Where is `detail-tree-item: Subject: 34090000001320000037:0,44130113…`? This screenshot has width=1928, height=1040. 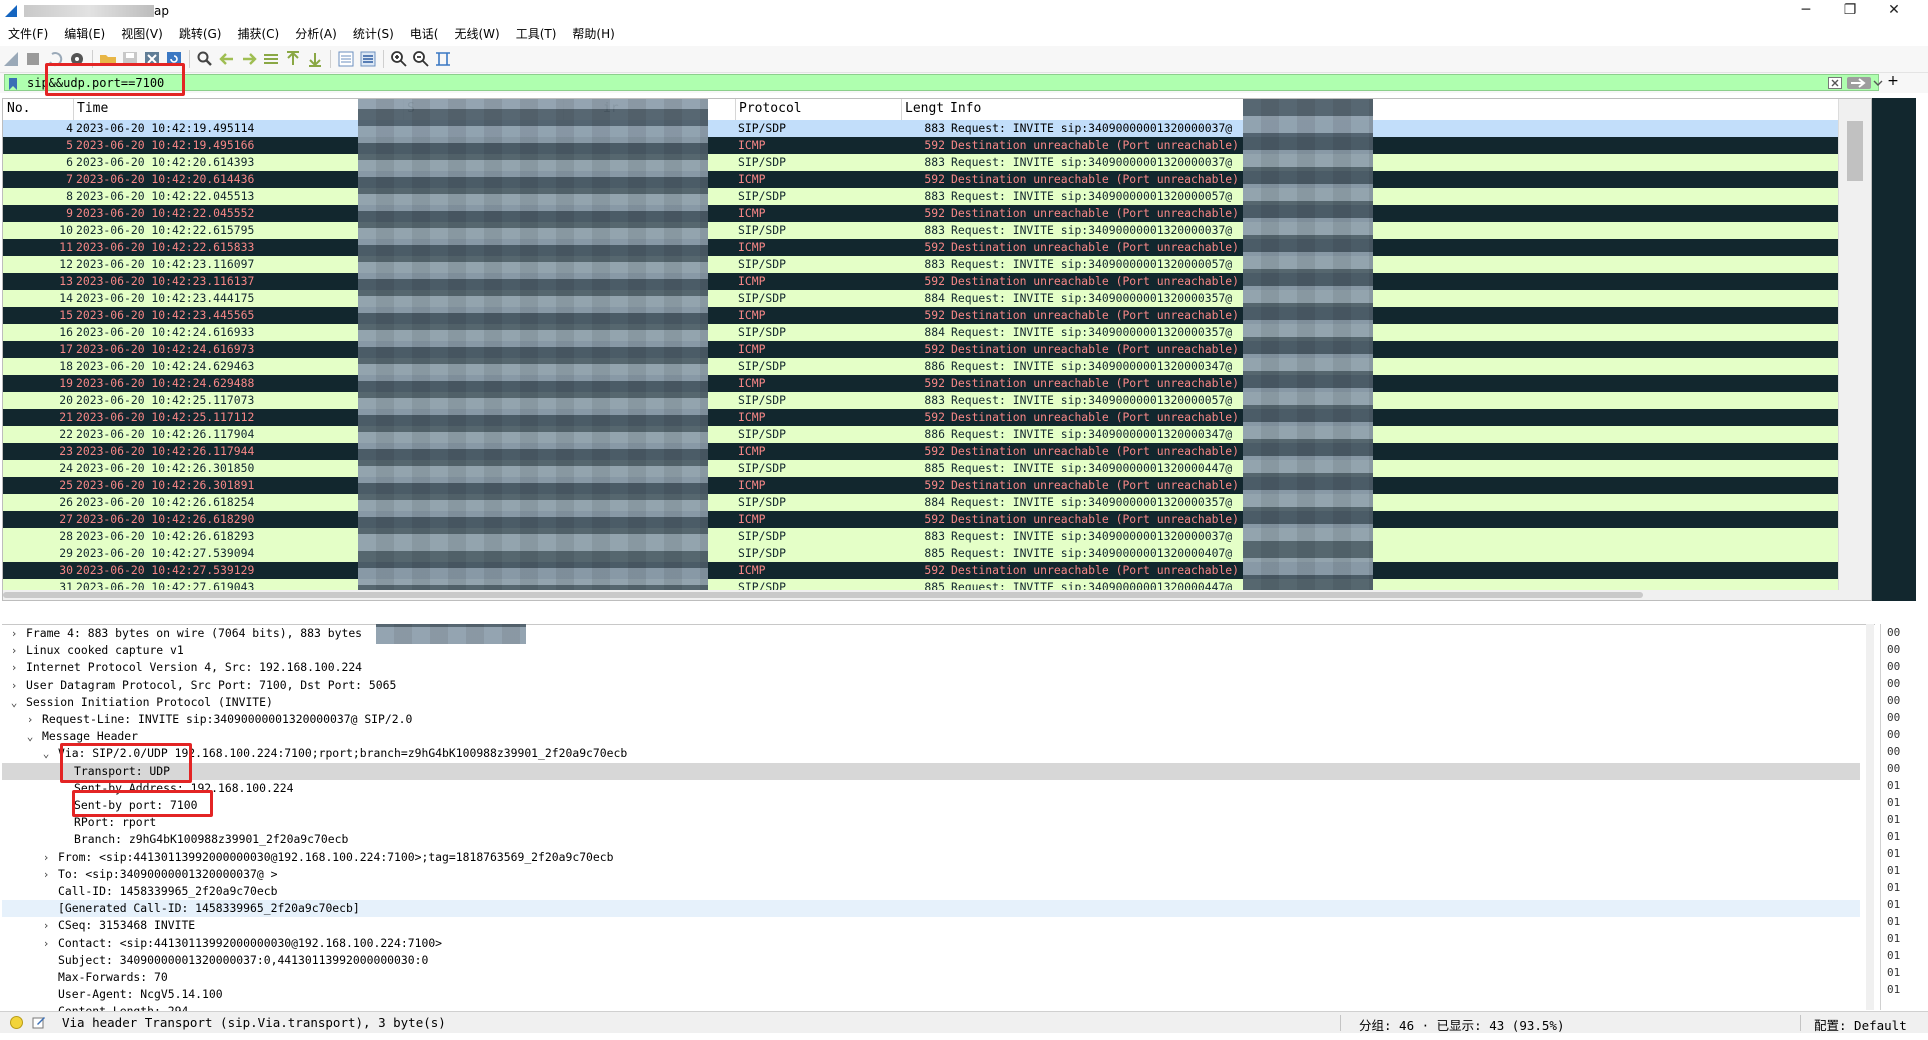
detail-tree-item: Subject: 34090000001320000037:0,44130113… is located at coordinates (931, 960).